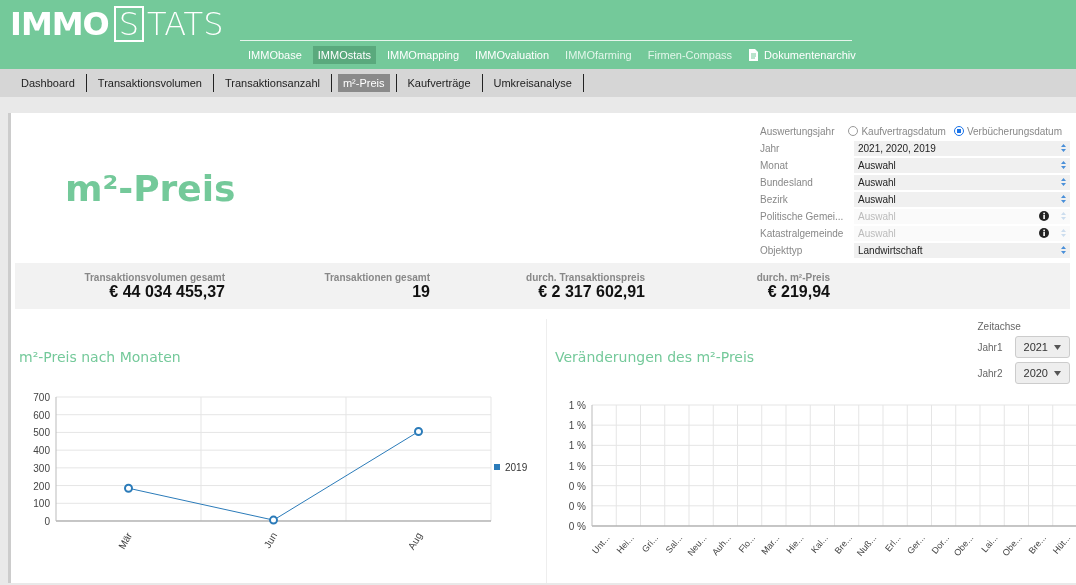 The image size is (1076, 585). What do you see at coordinates (774, 165) in the screenshot?
I see `filter-label: Monat` at bounding box center [774, 165].